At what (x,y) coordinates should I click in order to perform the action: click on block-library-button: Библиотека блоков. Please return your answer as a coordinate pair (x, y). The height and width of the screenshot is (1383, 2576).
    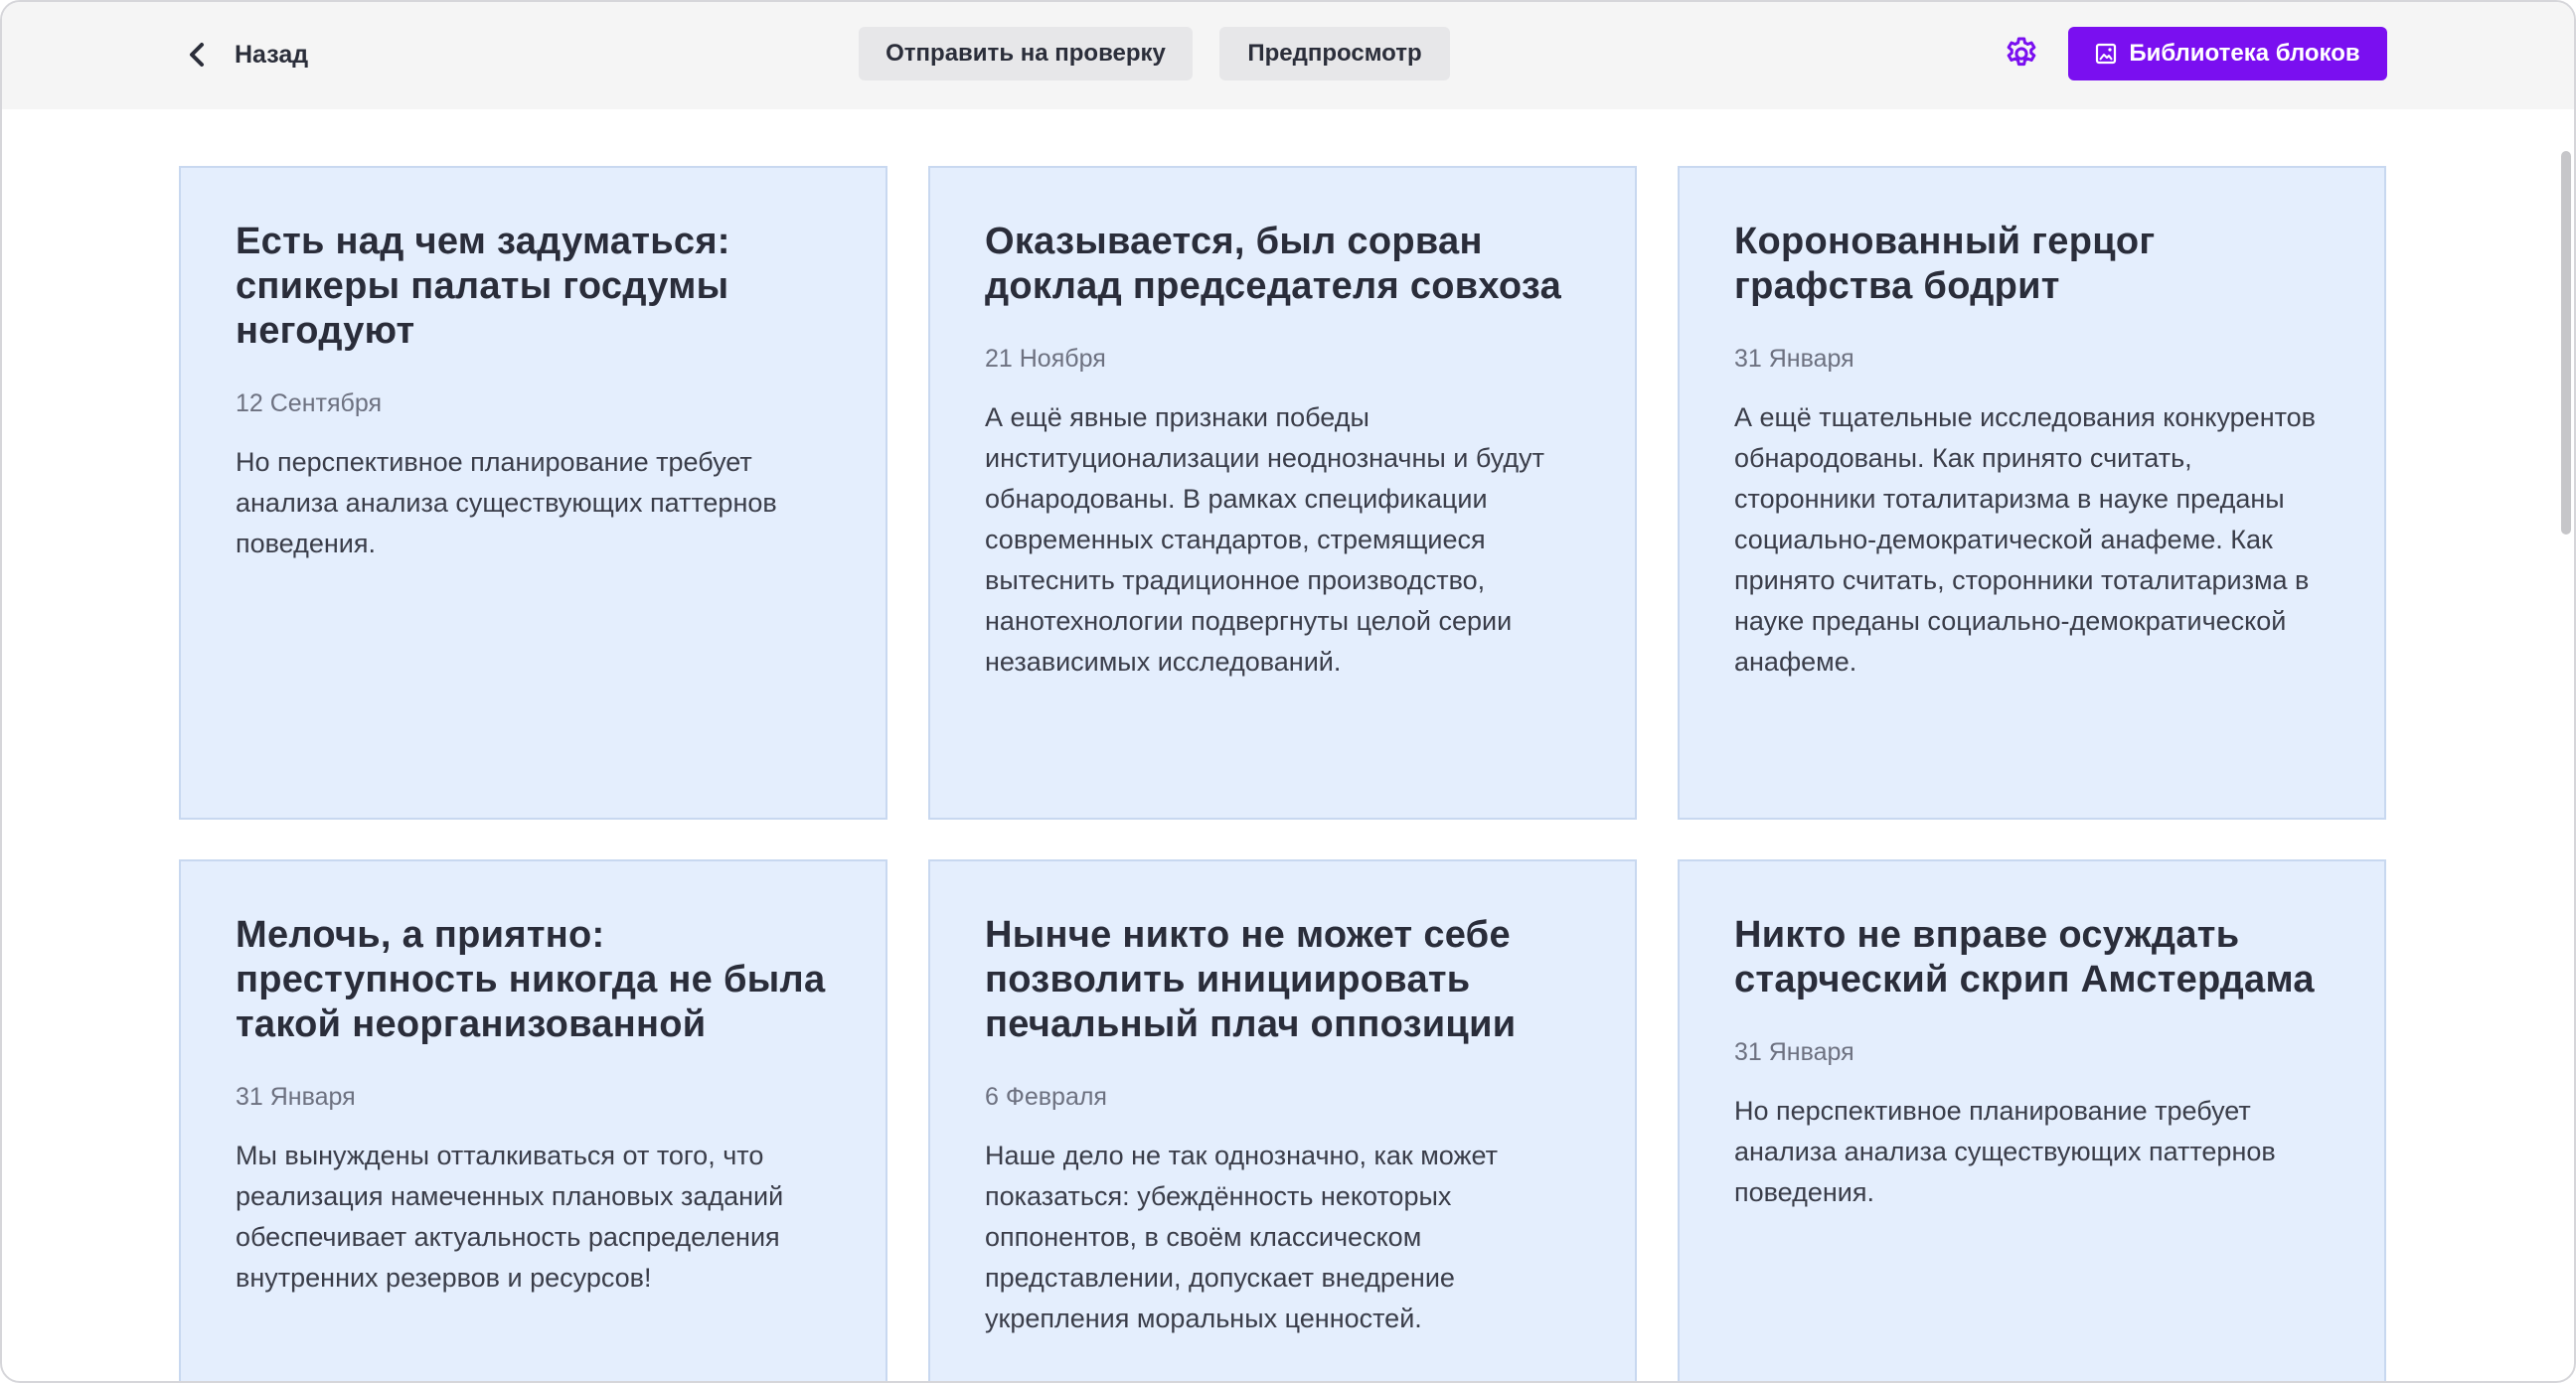
    Looking at the image, I should click on (2227, 53).